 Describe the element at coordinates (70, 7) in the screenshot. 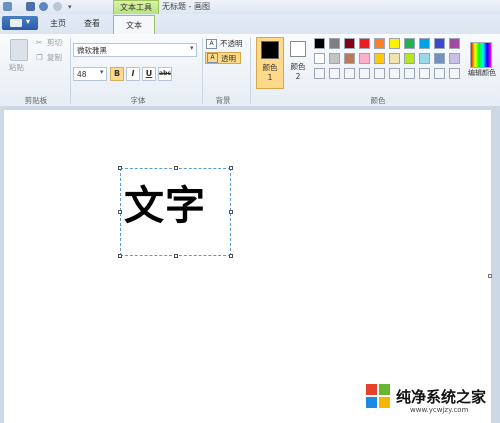

I see `quick-access-dropdown-icon: ▾` at that location.